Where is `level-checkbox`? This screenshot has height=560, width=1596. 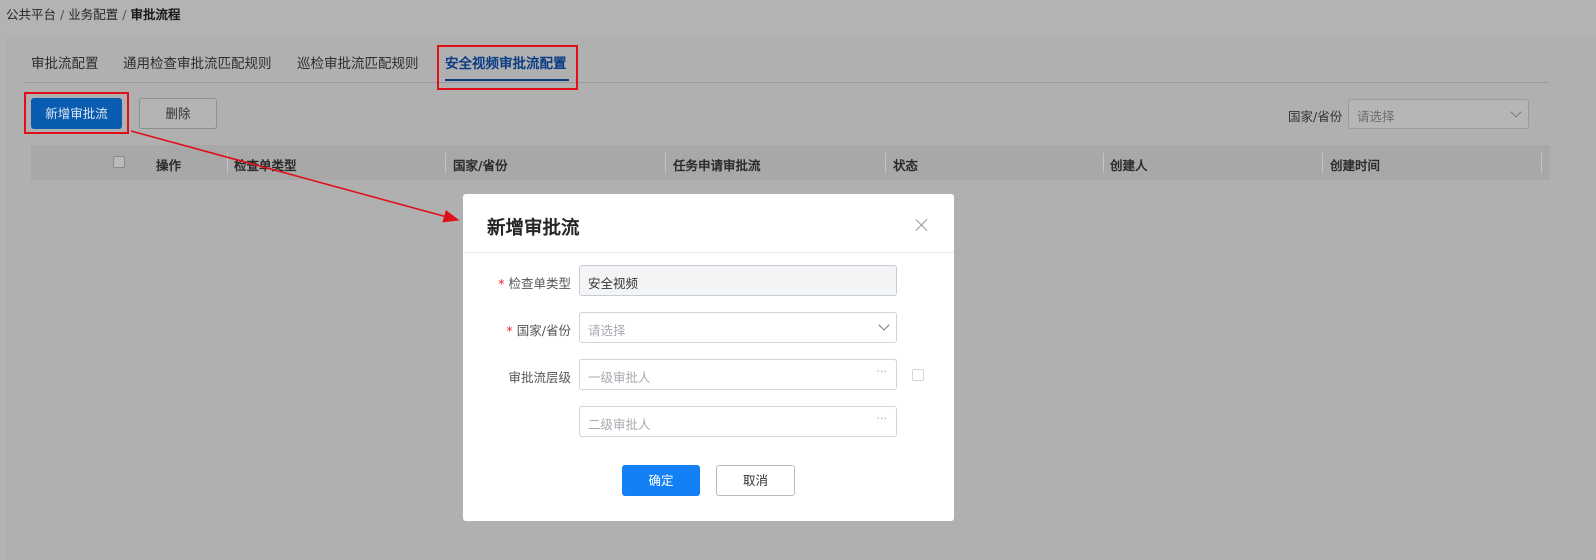
level-checkbox is located at coordinates (918, 375).